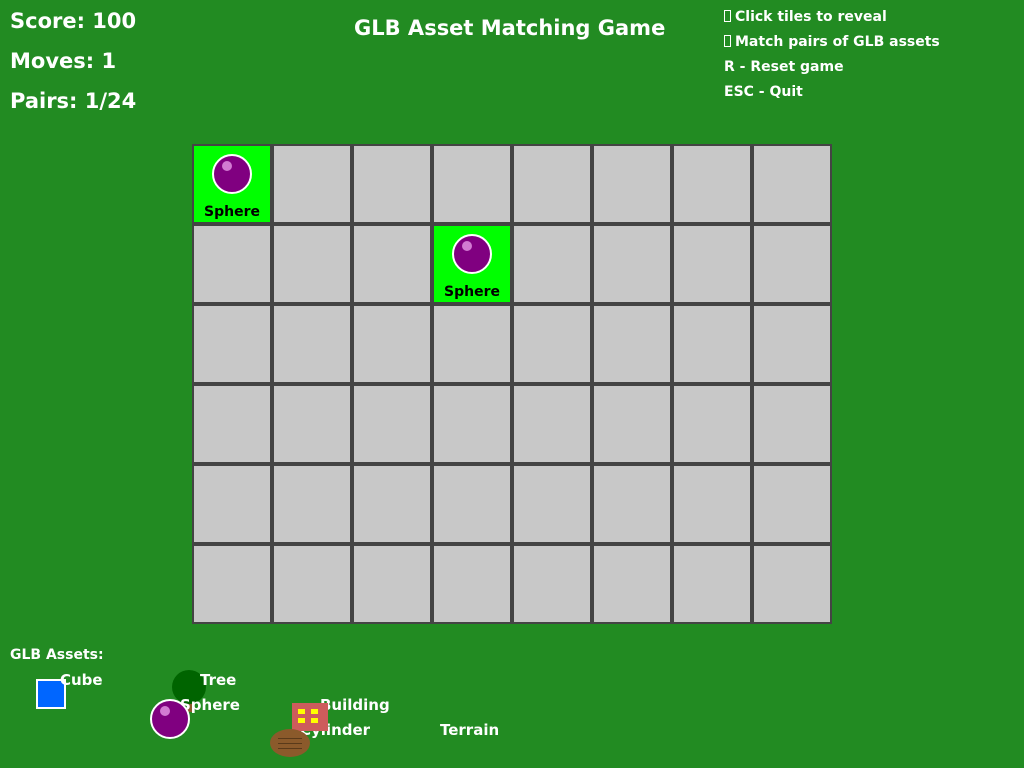  Describe the element at coordinates (81, 680) in the screenshot. I see `legend-label-cube: Cube` at that location.